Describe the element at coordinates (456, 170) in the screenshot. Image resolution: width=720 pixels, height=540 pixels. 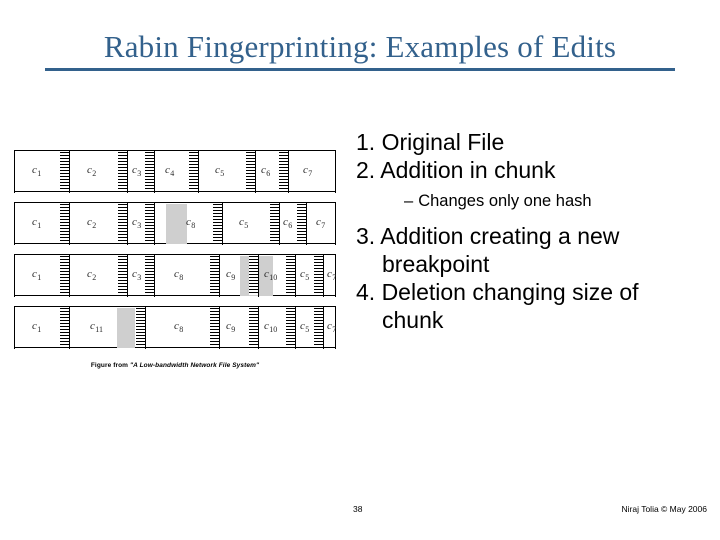
I see `bullet-item-2: 2. Addition in chunk` at that location.